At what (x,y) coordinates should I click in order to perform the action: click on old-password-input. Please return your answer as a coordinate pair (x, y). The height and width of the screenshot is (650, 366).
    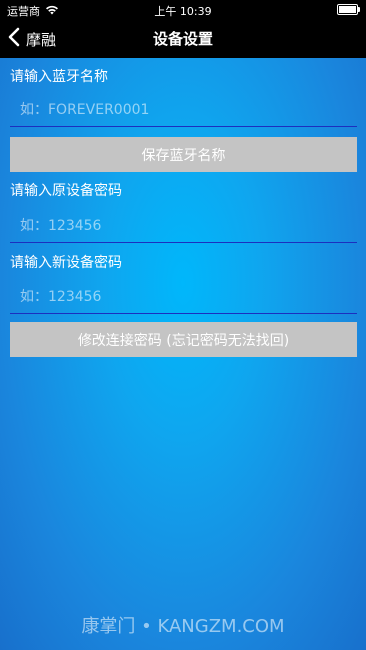
    Looking at the image, I should click on (183, 225).